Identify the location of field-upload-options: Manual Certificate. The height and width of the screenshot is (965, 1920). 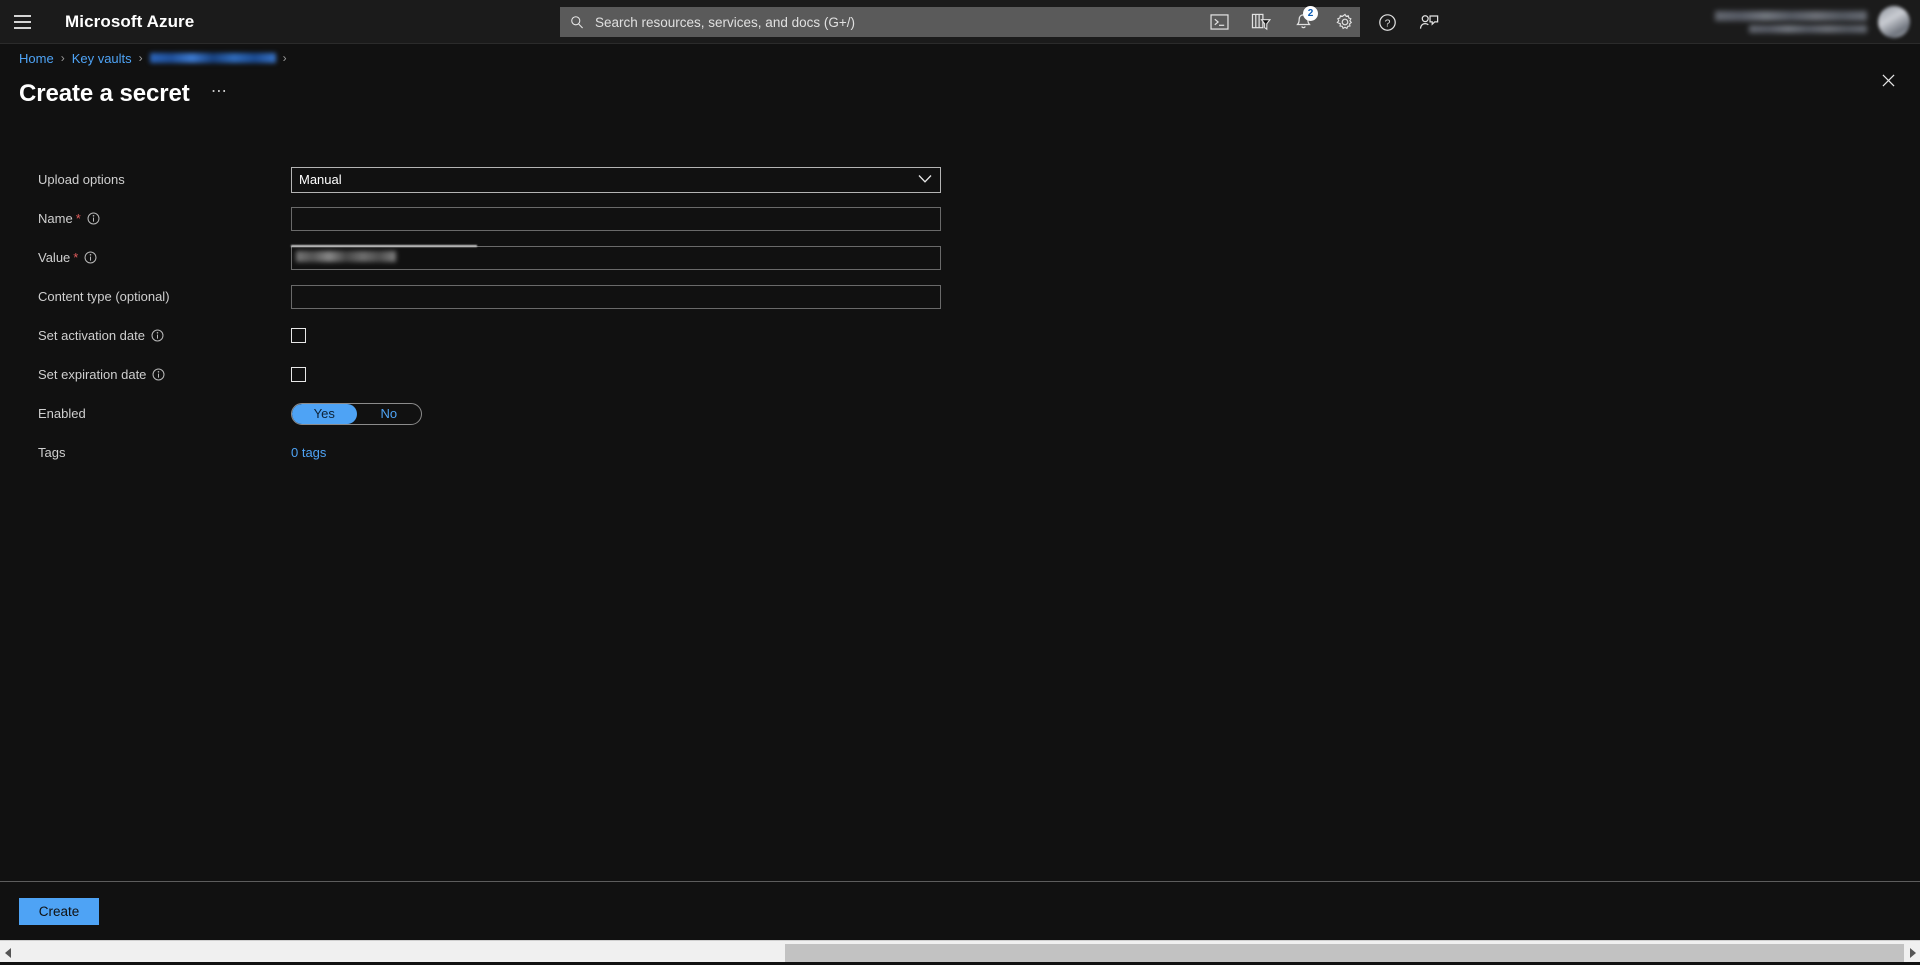
(616, 180).